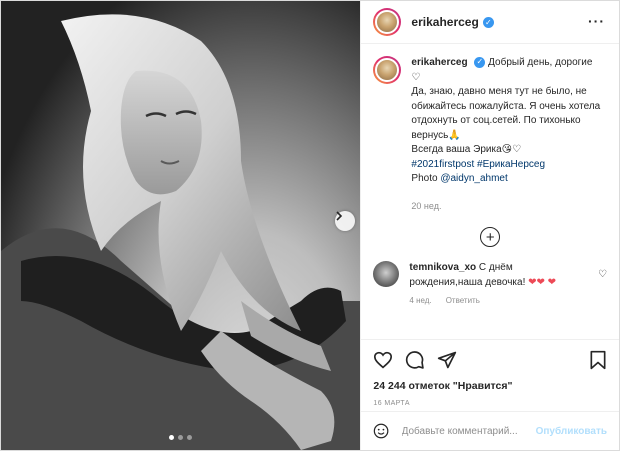 Image resolution: width=620 pixels, height=451 pixels. I want to click on author-avatar, so click(387, 22).